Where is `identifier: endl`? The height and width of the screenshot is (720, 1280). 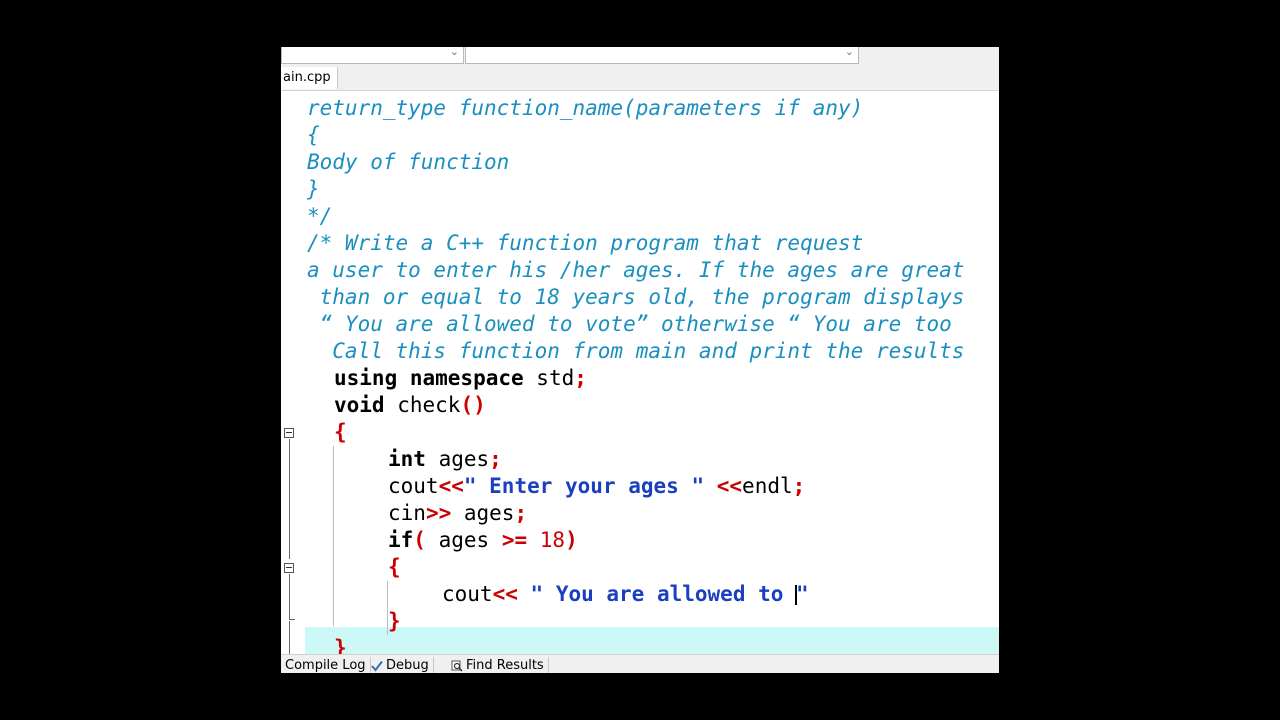 identifier: endl is located at coordinates (767, 486).